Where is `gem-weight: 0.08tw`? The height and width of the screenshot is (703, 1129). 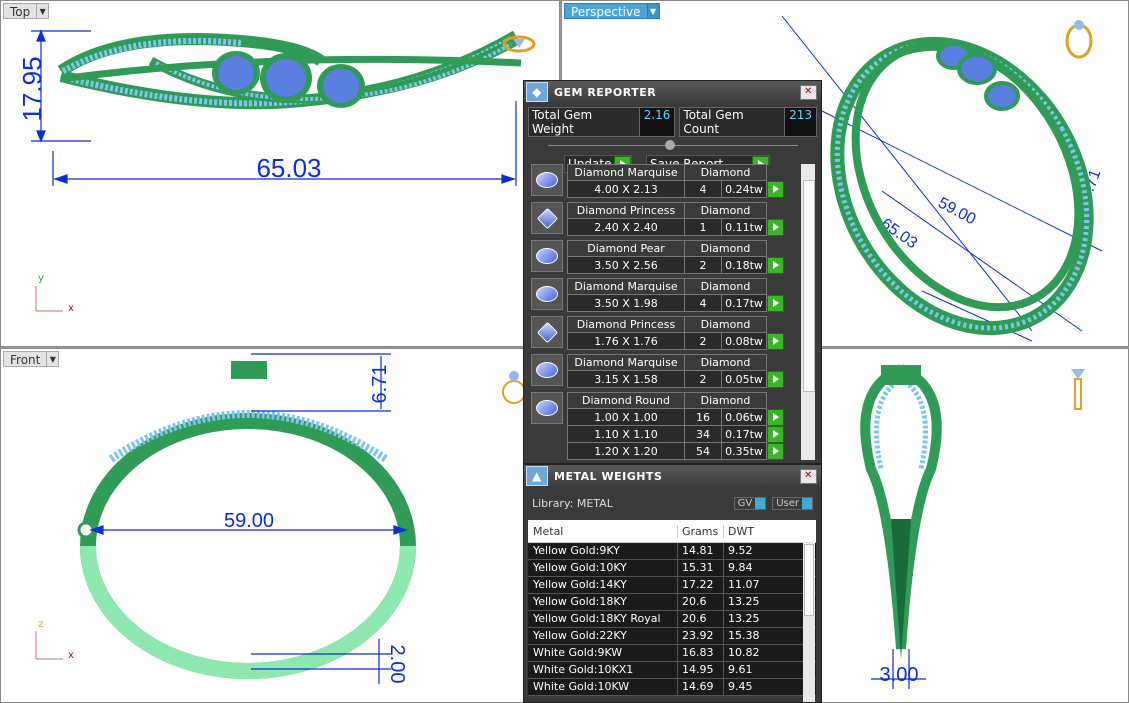 gem-weight: 0.08tw is located at coordinates (744, 341).